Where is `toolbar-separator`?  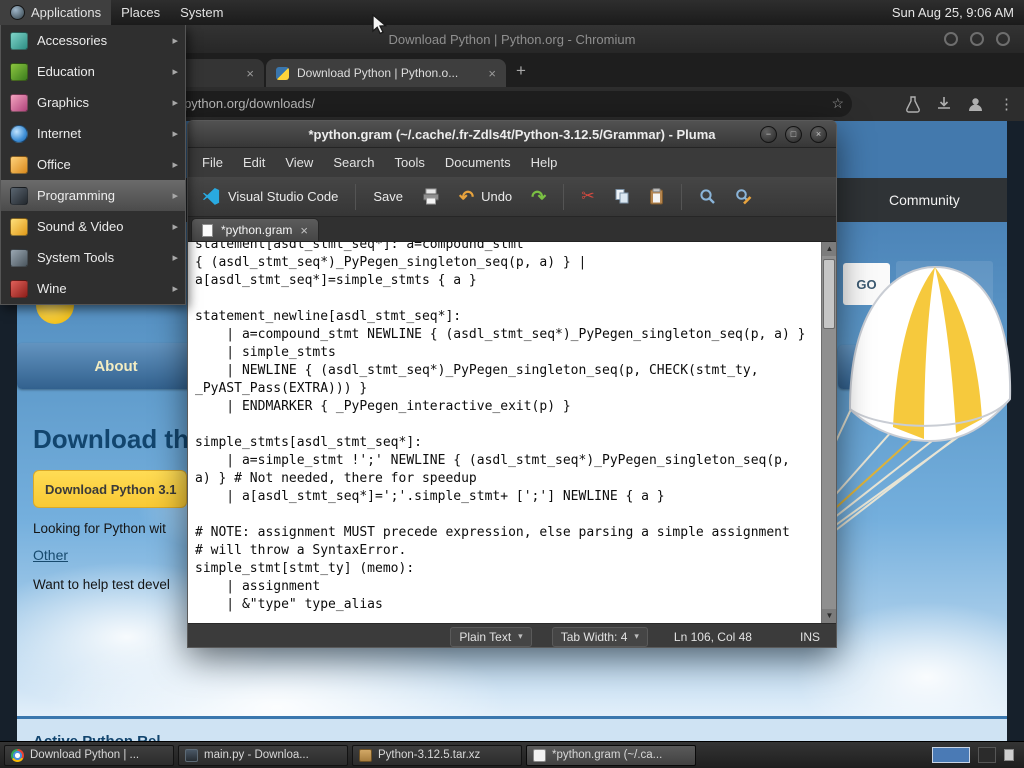 toolbar-separator is located at coordinates (681, 196).